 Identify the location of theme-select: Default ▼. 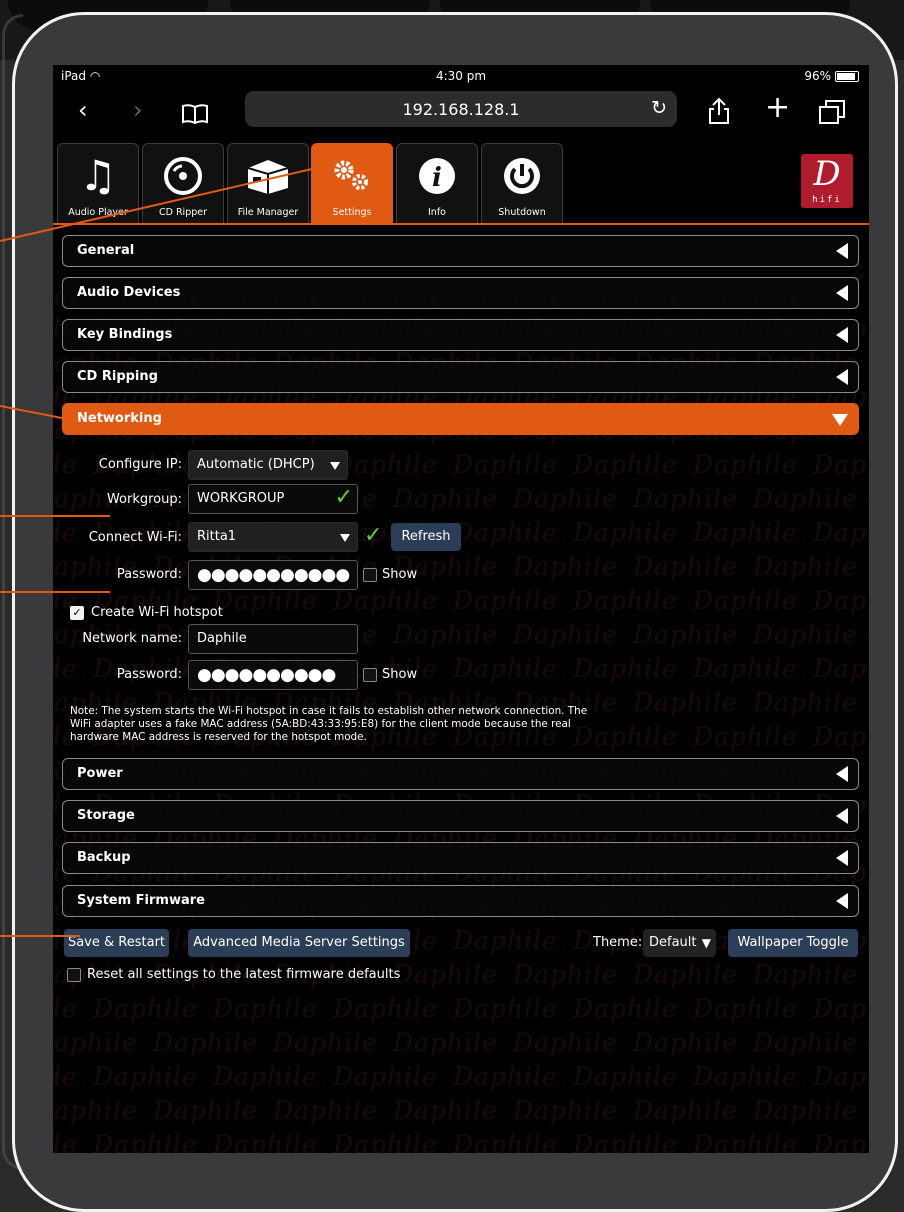
(679, 943).